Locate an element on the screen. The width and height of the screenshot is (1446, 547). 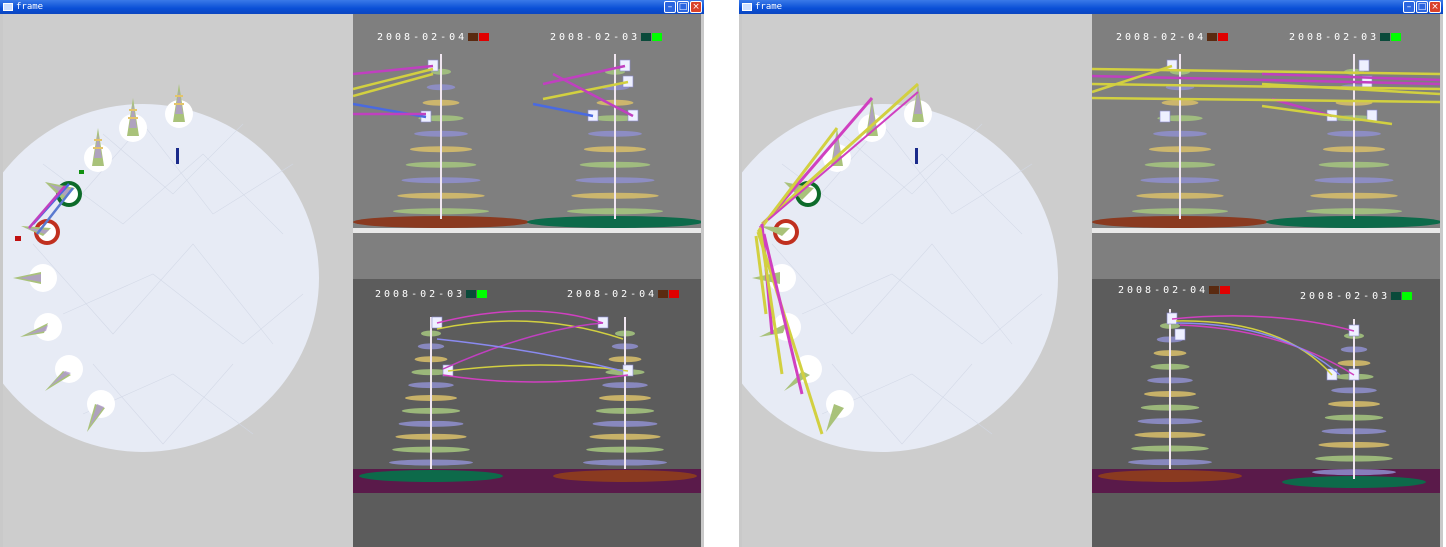
comparison-panel-bottom: 2008-02-03 2008-02-04 is located at coordinates (527, 413).